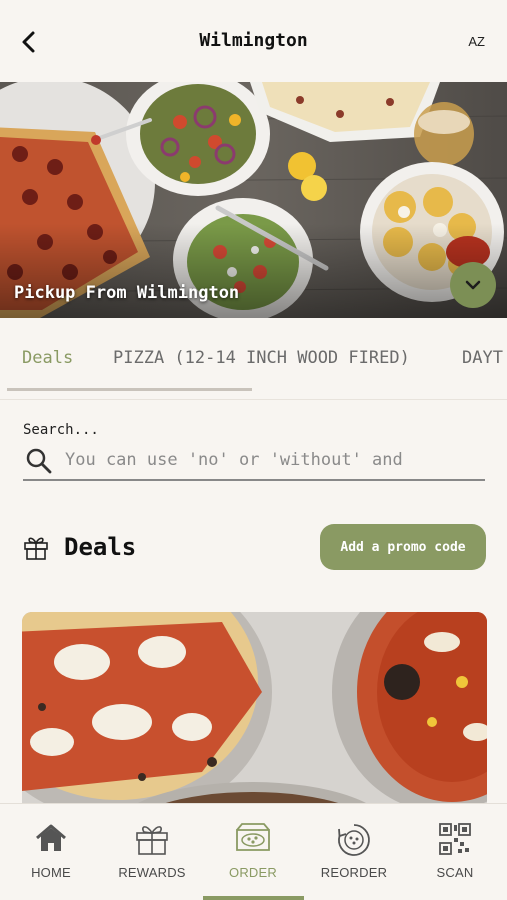  What do you see at coordinates (455, 839) in the screenshot?
I see `qr-code-icon` at bounding box center [455, 839].